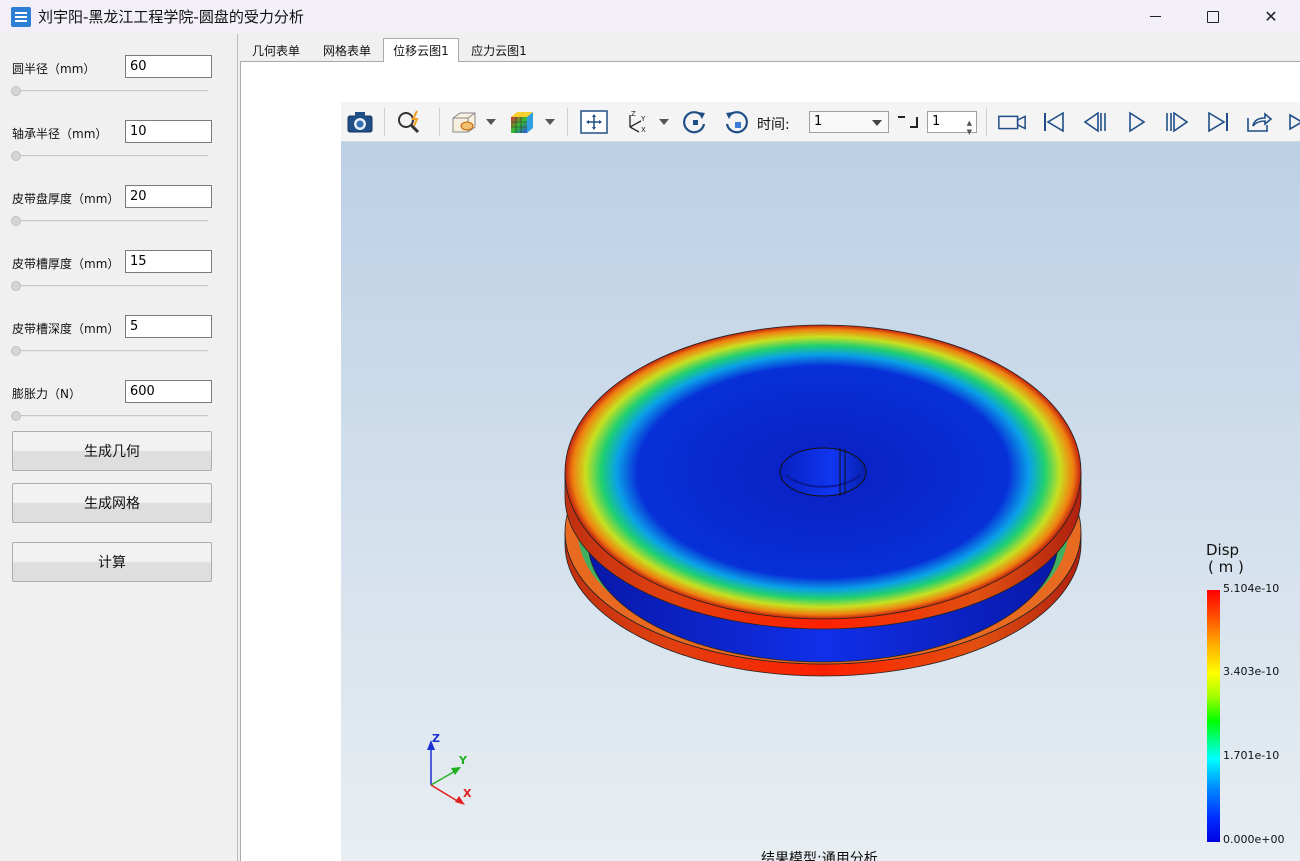 This screenshot has width=1300, height=861. I want to click on close-button: ✕, so click(1271, 16).